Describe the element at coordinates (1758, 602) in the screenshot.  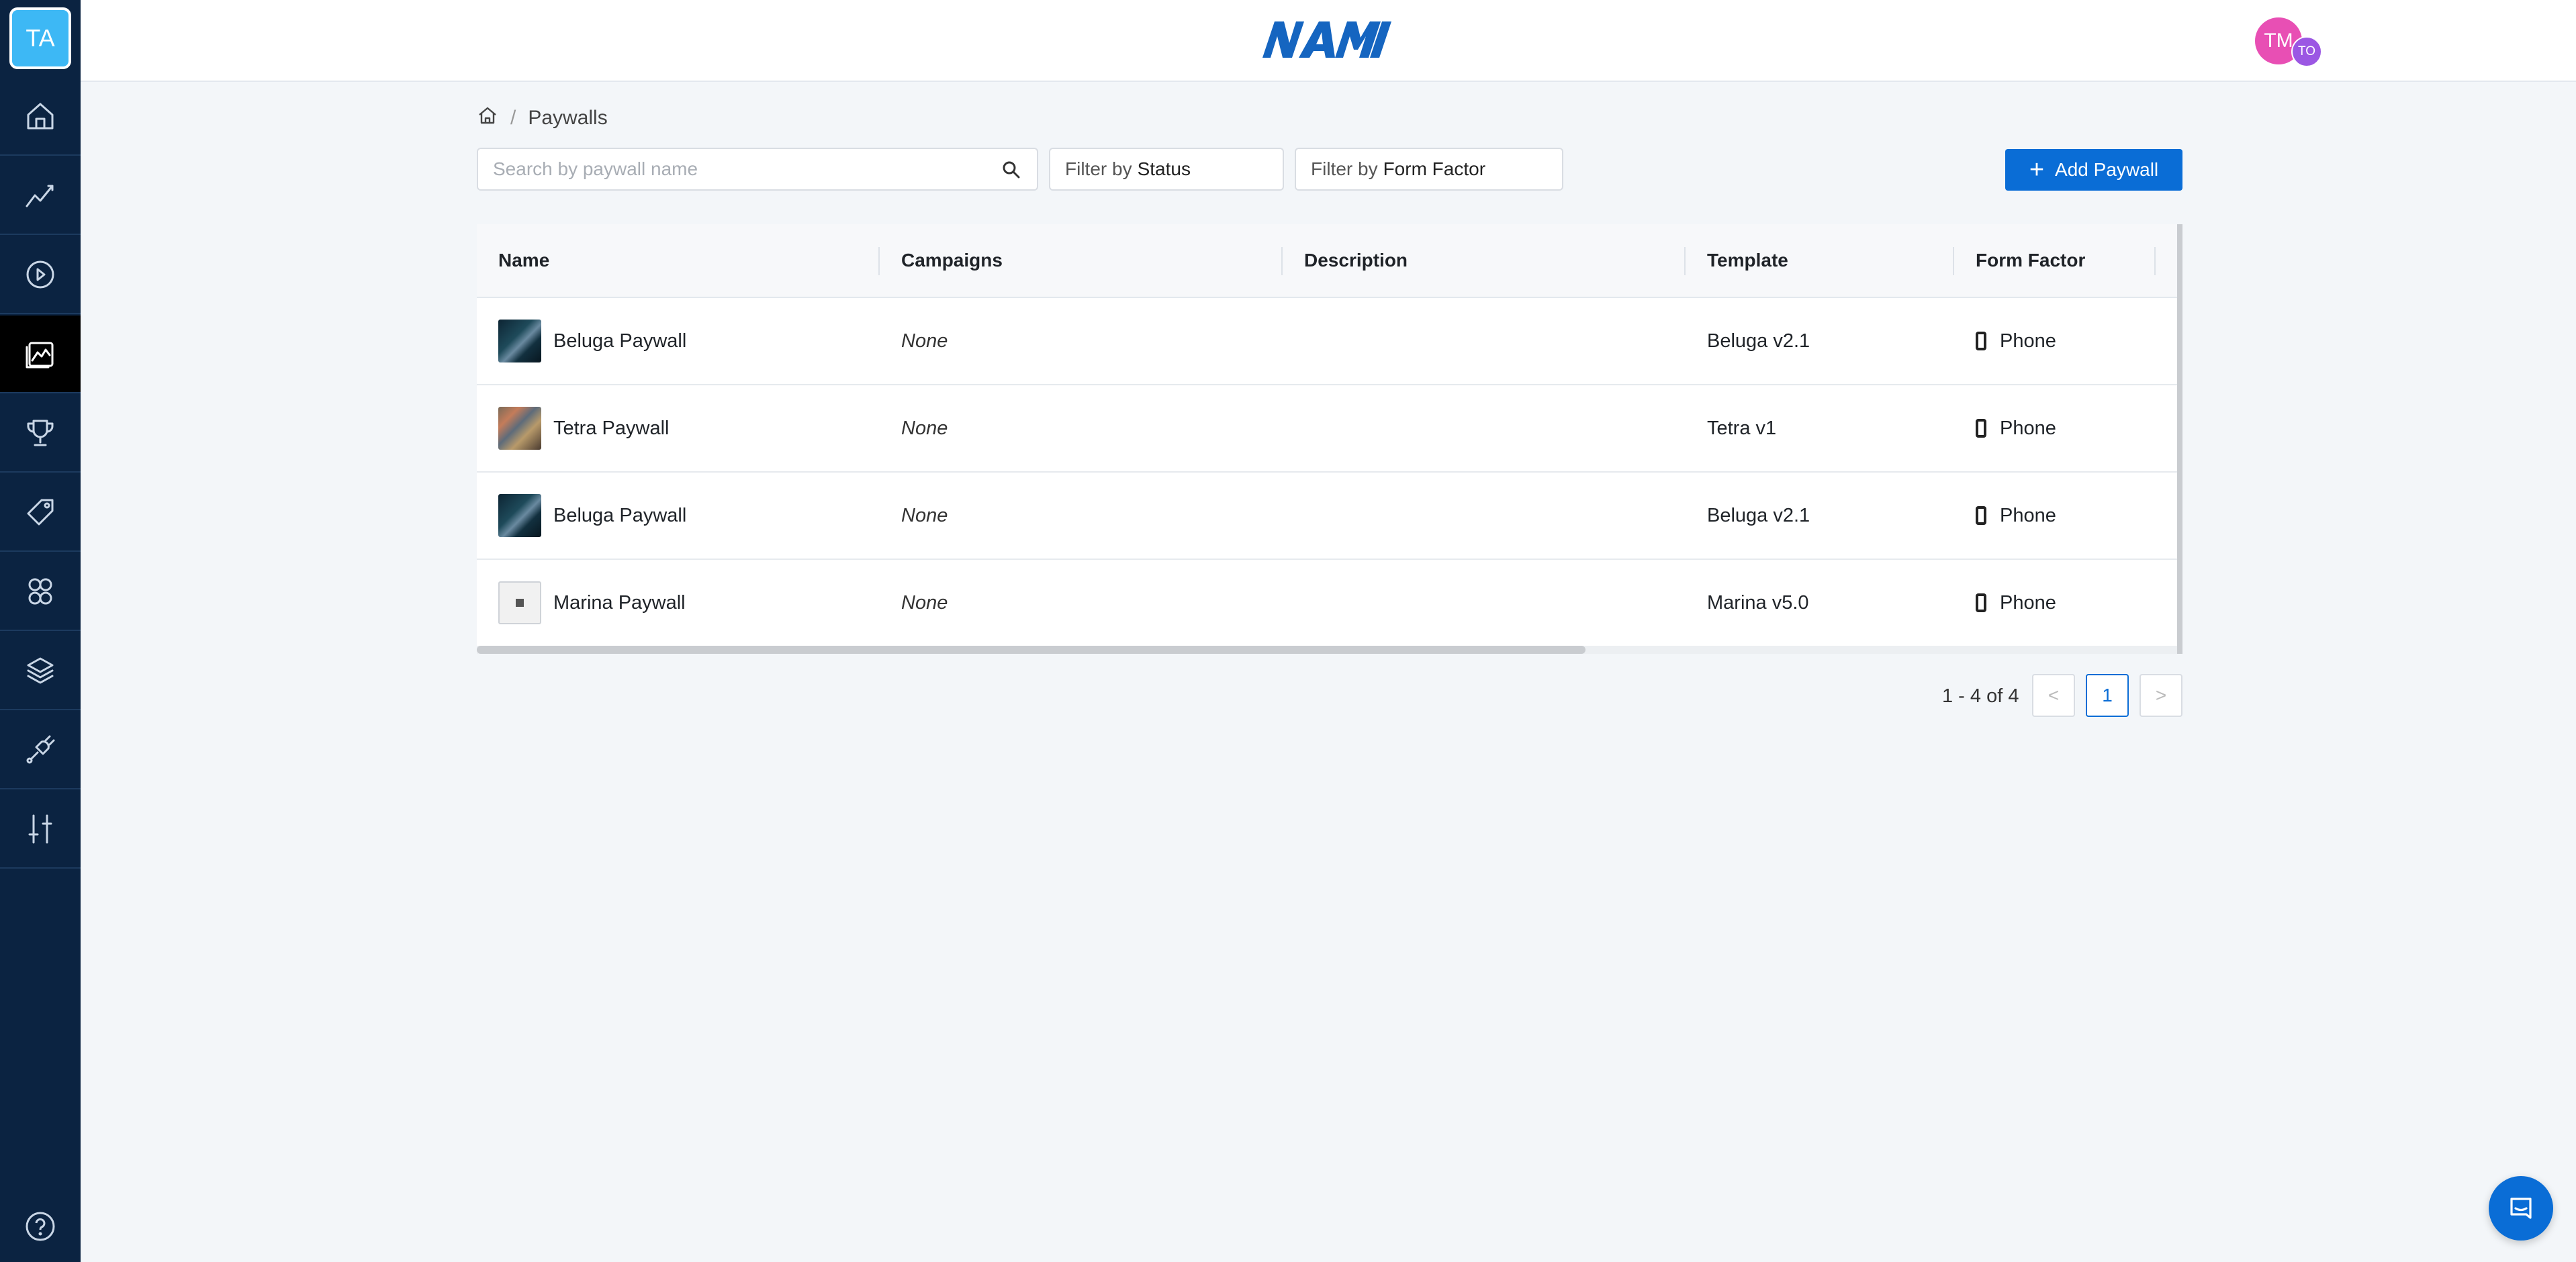
I see `template-cell: Marina v5.0` at that location.